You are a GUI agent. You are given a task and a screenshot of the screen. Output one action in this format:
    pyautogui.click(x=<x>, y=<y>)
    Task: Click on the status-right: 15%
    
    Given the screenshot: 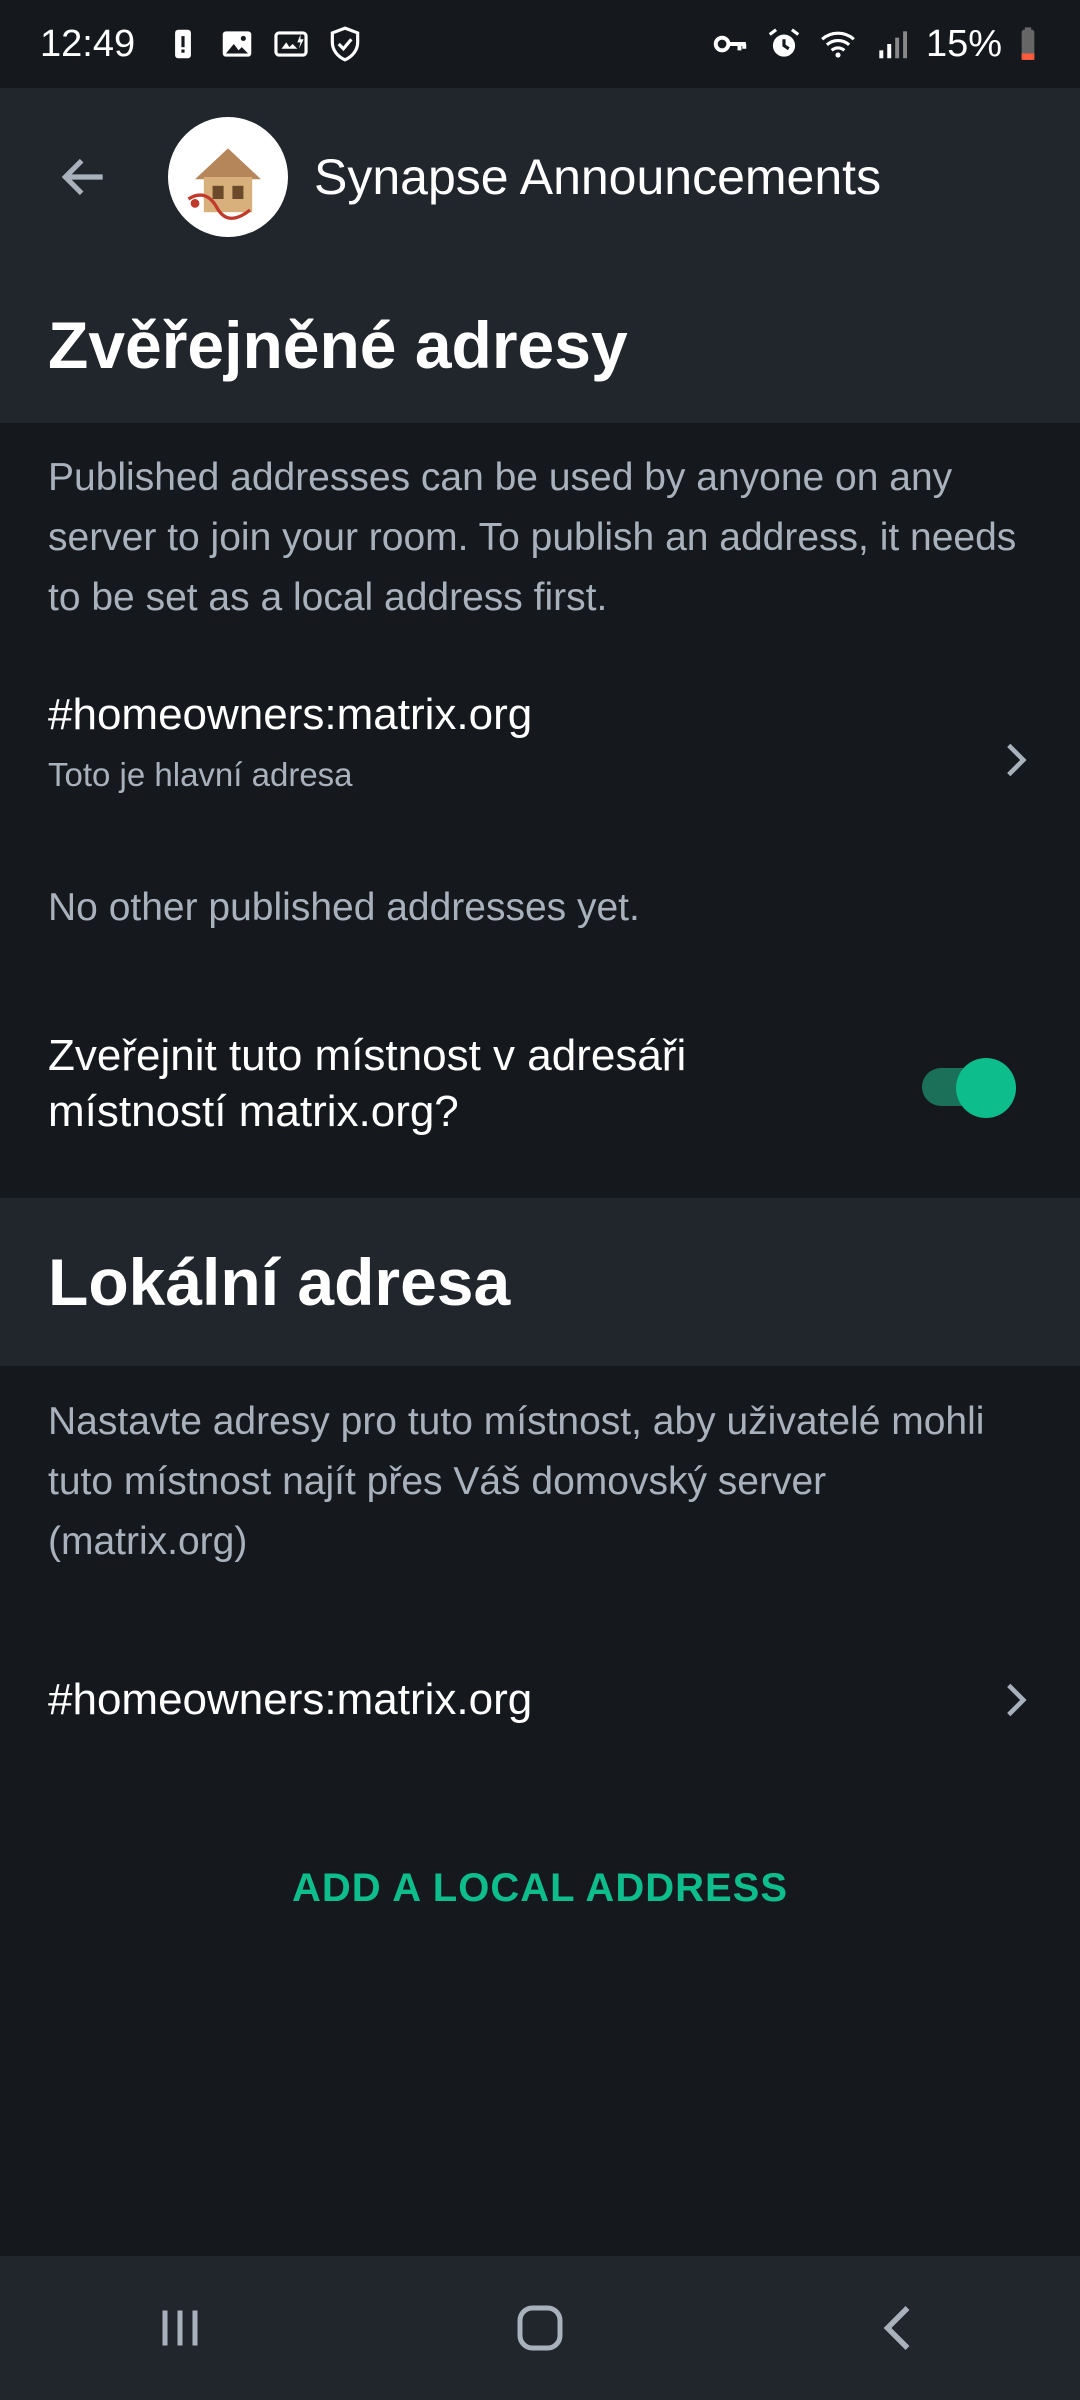 What is the action you would take?
    pyautogui.click(x=875, y=44)
    